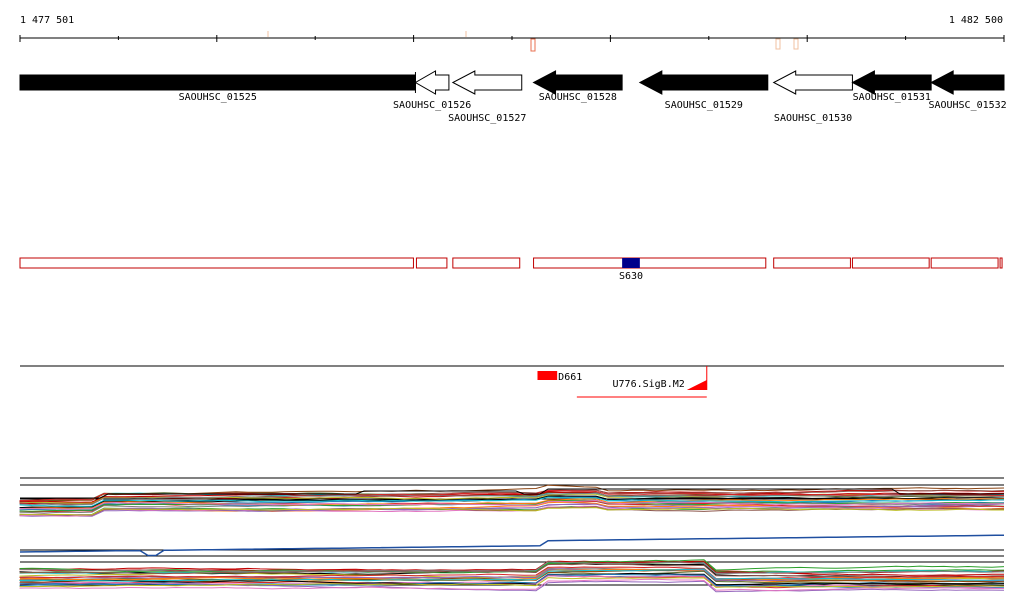 This screenshot has height=611, width=1024. I want to click on gene-label: SAOUHSC_01527, so click(487, 118).